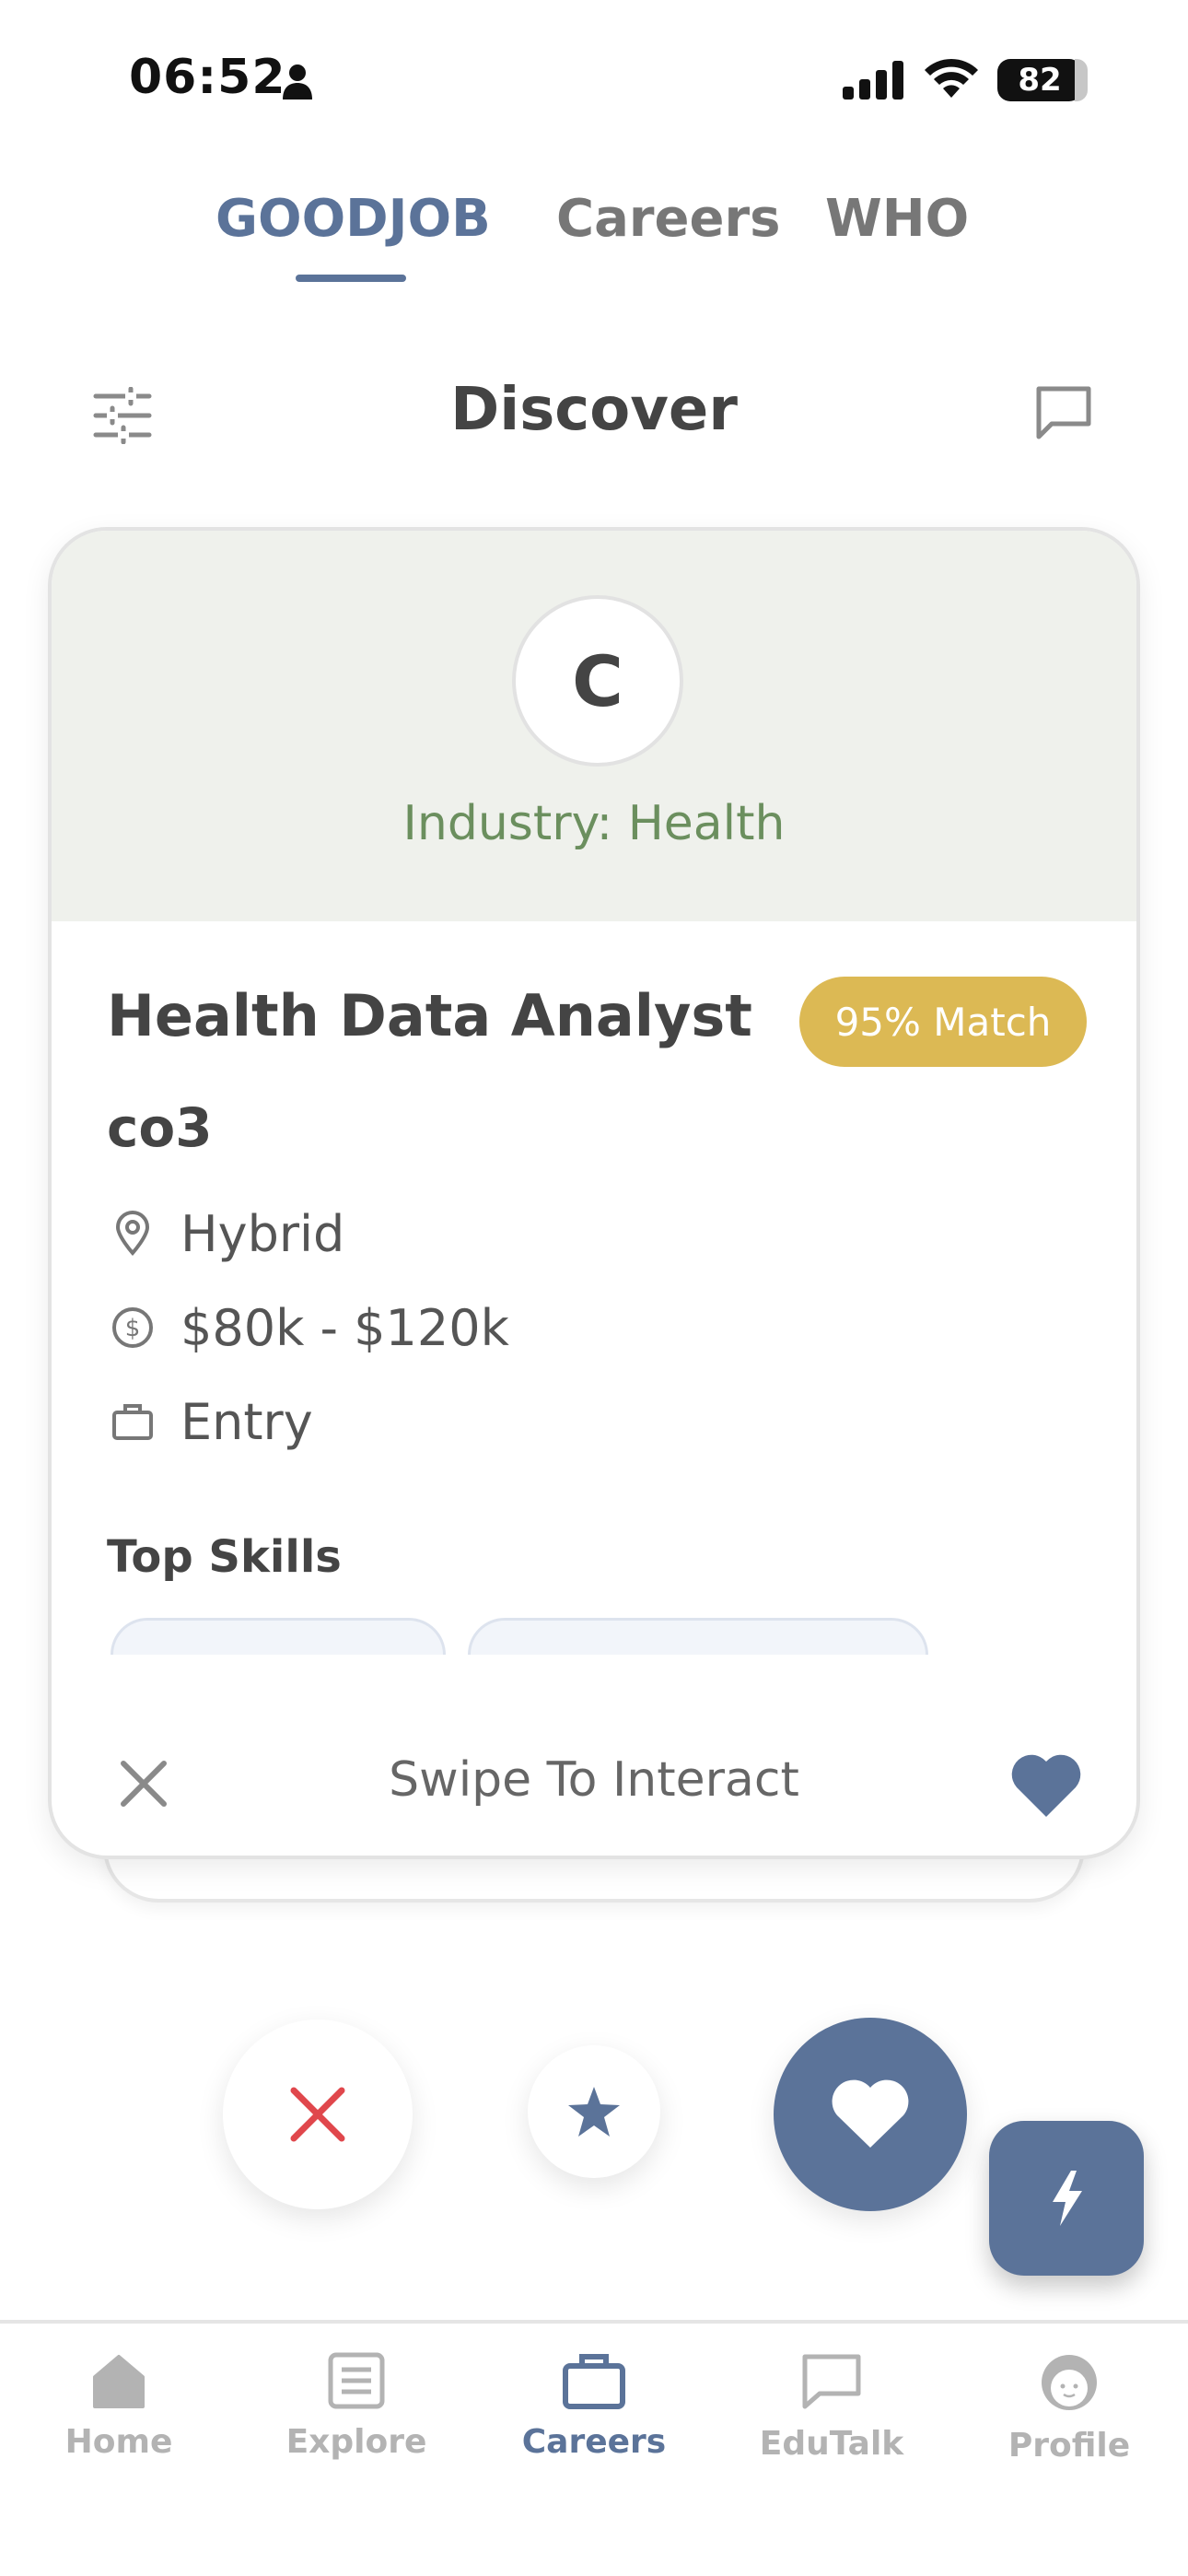  What do you see at coordinates (160, 1127) in the screenshot?
I see `company-name: co3` at bounding box center [160, 1127].